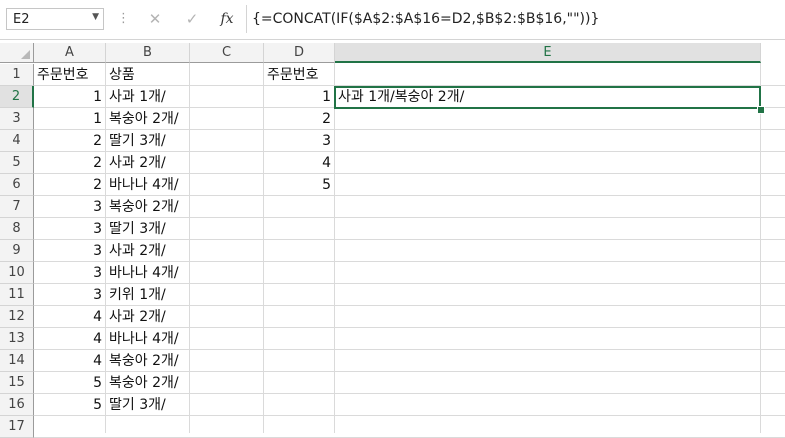 The width and height of the screenshot is (785, 438). Describe the element at coordinates (70, 53) in the screenshot. I see `column-header-a: A` at that location.